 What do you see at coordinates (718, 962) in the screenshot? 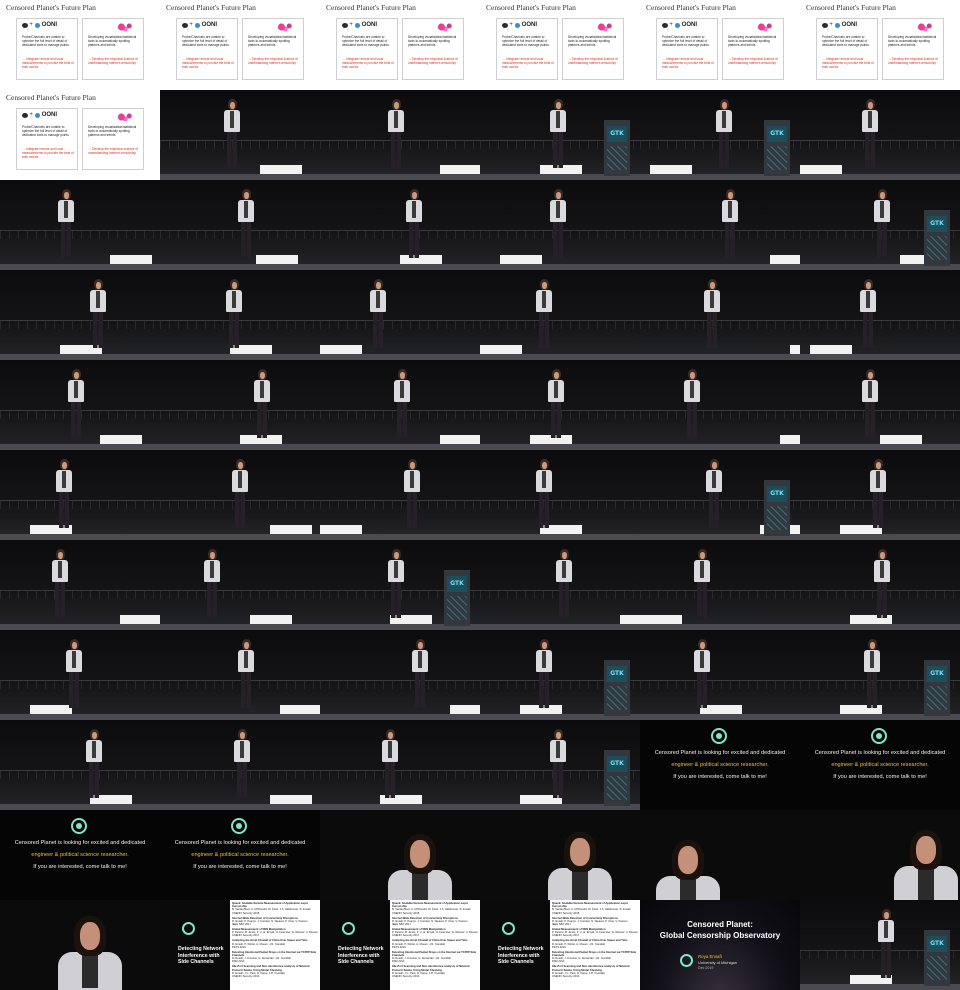
I see `speaker-affiliation: University of Michigan` at bounding box center [718, 962].